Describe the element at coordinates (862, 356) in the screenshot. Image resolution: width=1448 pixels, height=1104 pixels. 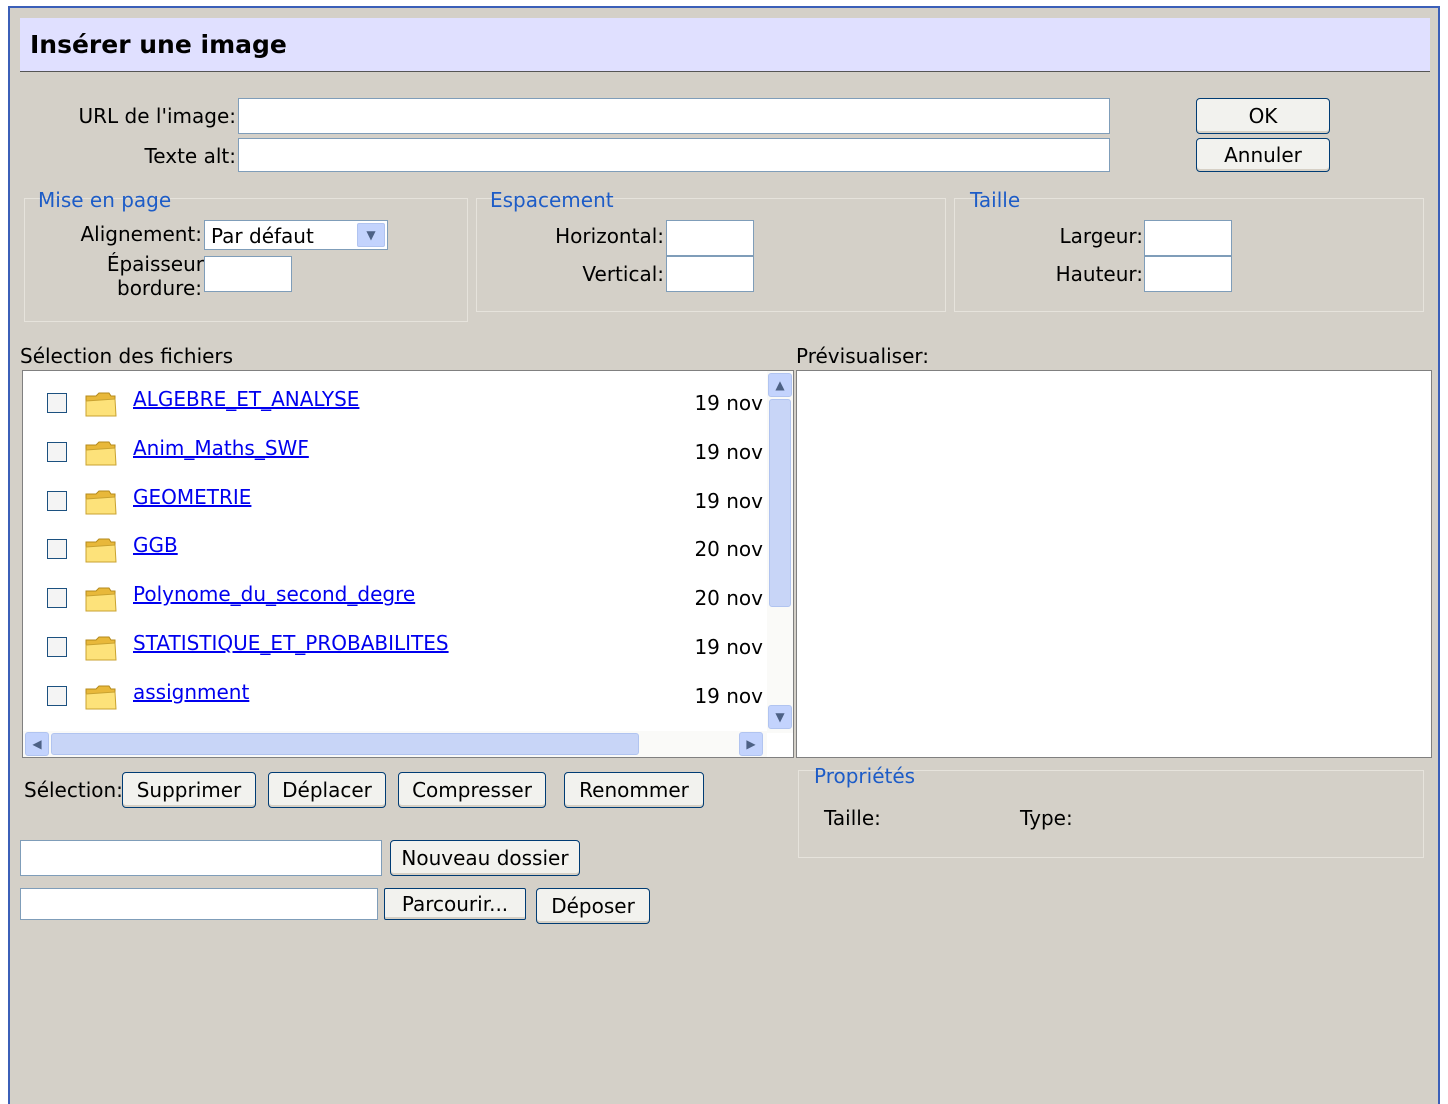
I see `preview-header: Prévisualiser:` at that location.